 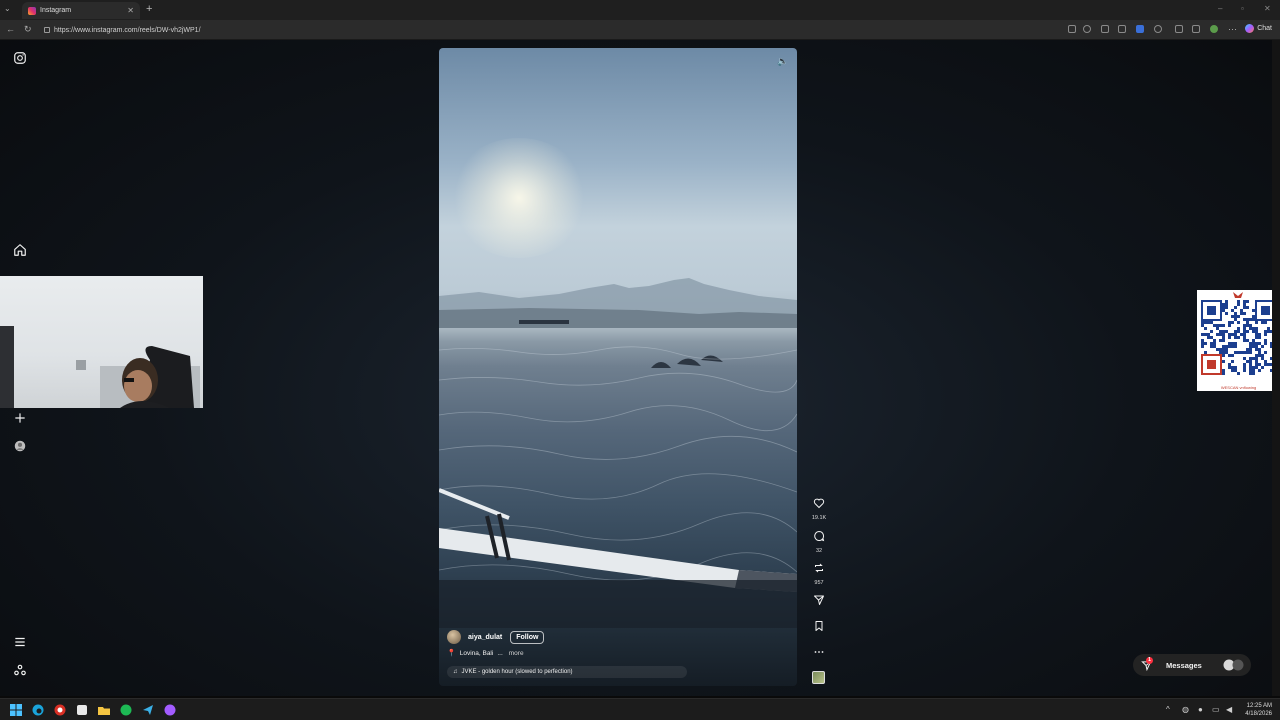 I want to click on clock-time: 12:25 AM, so click(x=1259, y=706).